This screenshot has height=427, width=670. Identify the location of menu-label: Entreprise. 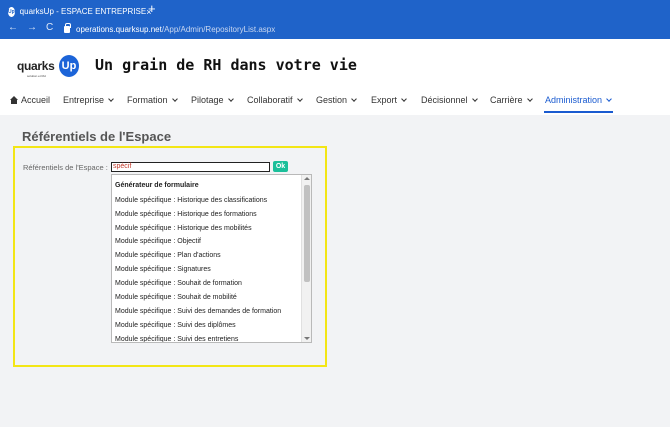
(84, 100).